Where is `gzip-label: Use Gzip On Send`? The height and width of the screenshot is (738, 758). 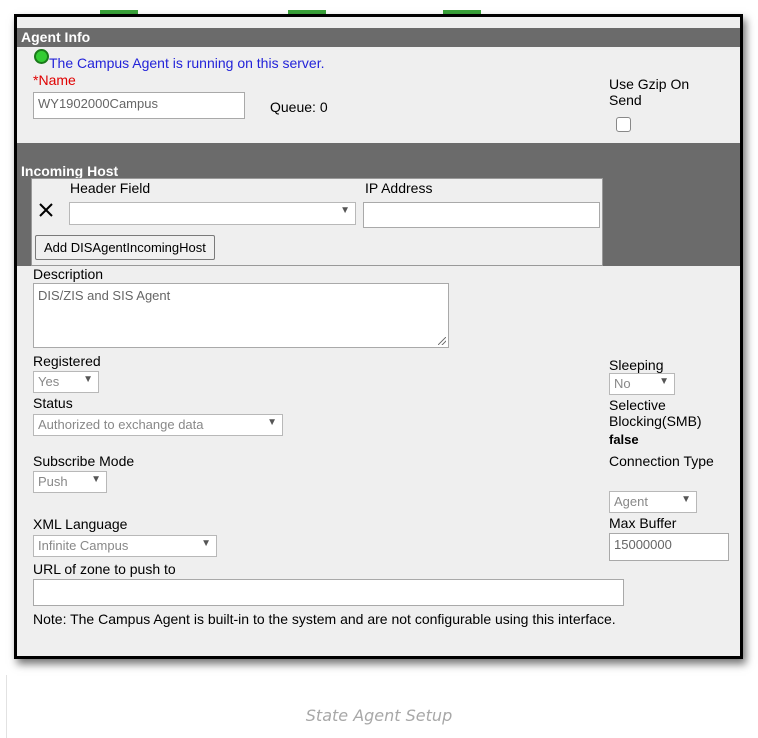
gzip-label: Use Gzip On Send is located at coordinates (649, 92).